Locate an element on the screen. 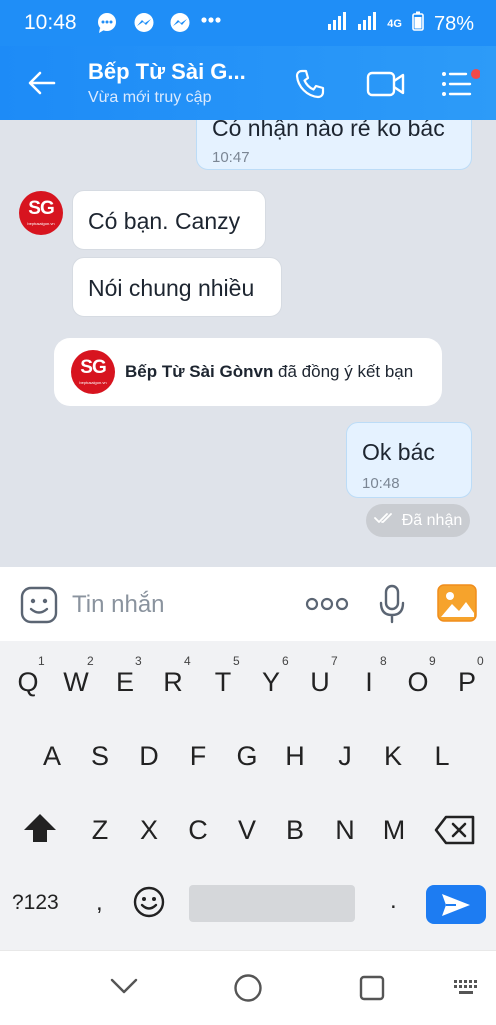 Image resolution: width=496 pixels, height=1025 pixels. key-u: U is located at coordinates (320, 682).